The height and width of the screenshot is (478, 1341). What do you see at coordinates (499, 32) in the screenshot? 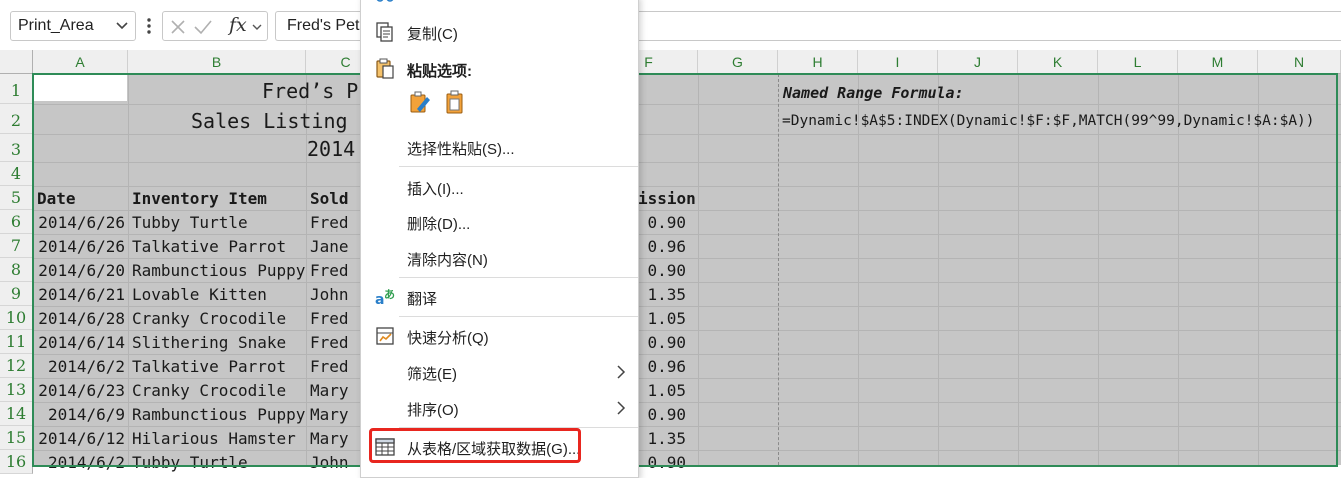
I see `menu-item-copy: 复制(C)` at bounding box center [499, 32].